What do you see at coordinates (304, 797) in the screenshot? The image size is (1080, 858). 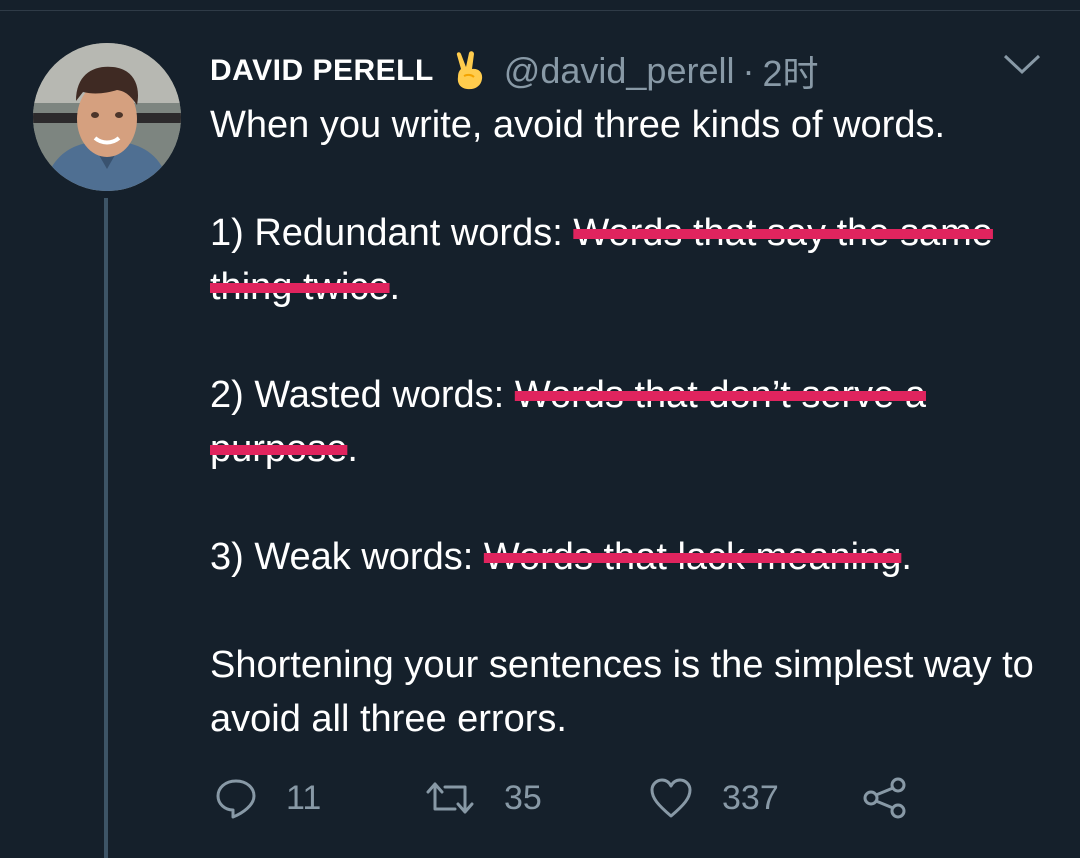 I see `reply-count: 11` at bounding box center [304, 797].